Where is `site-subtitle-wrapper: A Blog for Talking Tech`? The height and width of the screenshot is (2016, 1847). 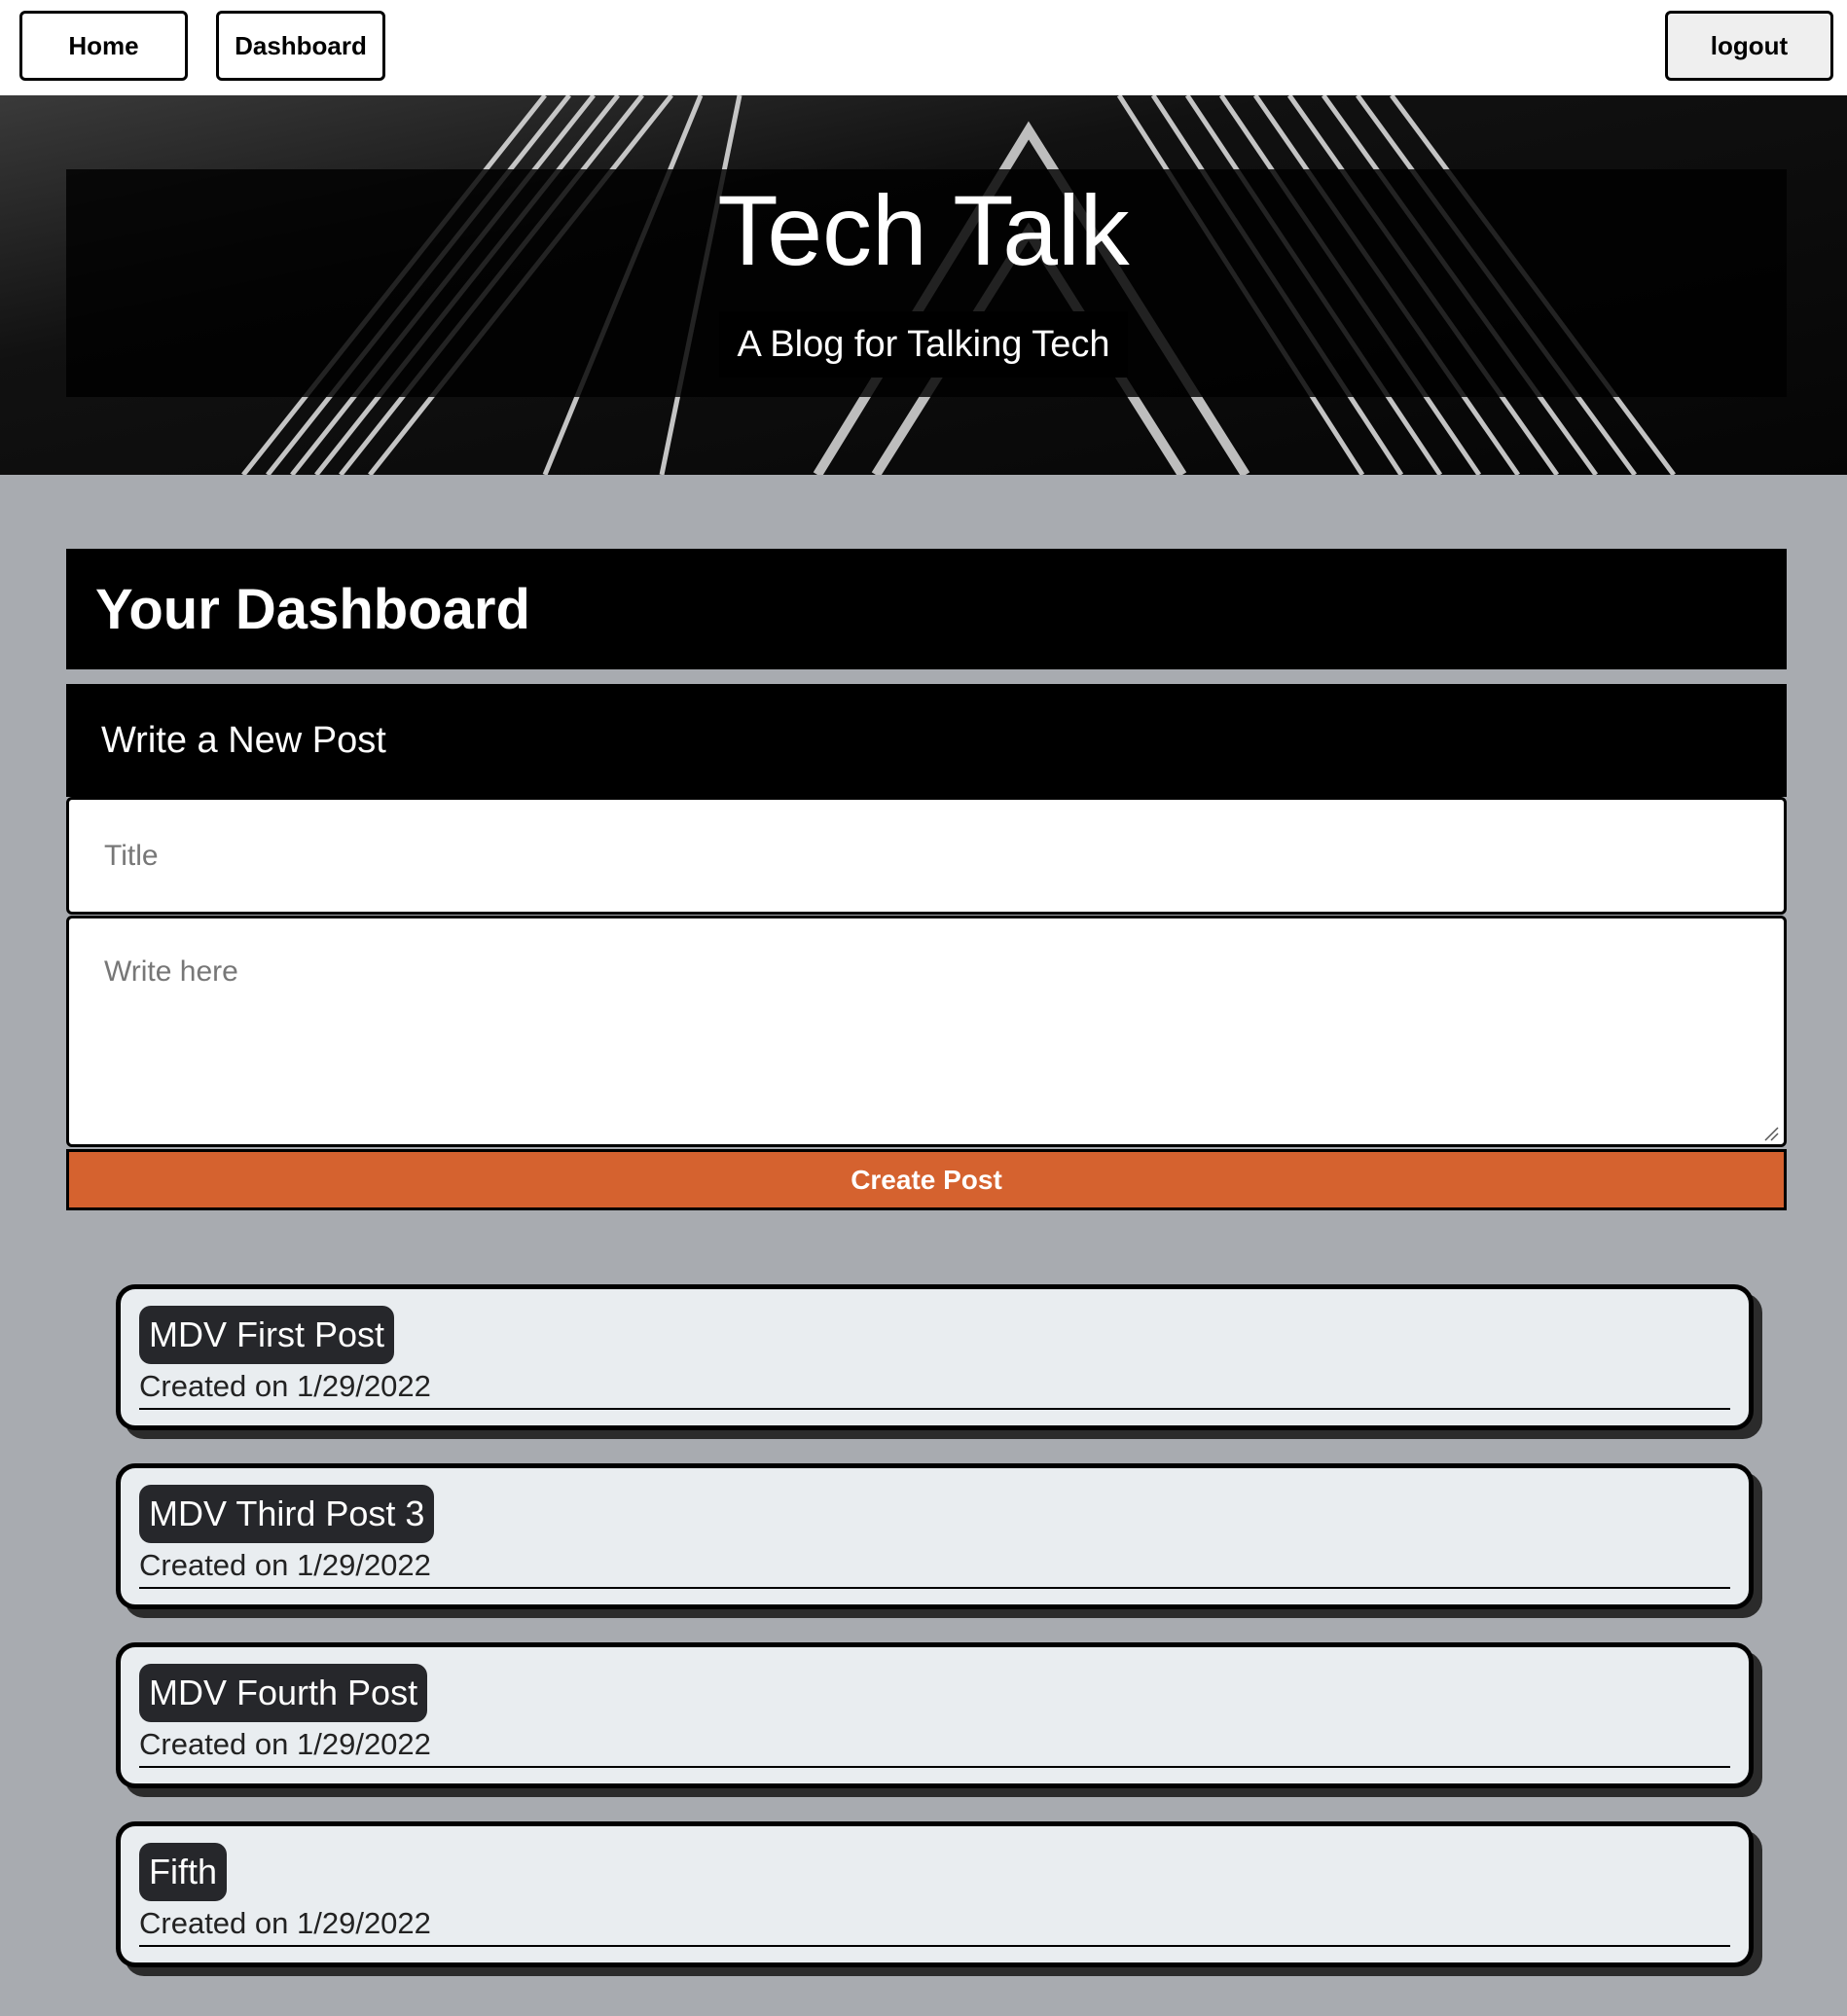
site-subtitle-wrapper: A Blog for Talking Tech is located at coordinates (923, 344).